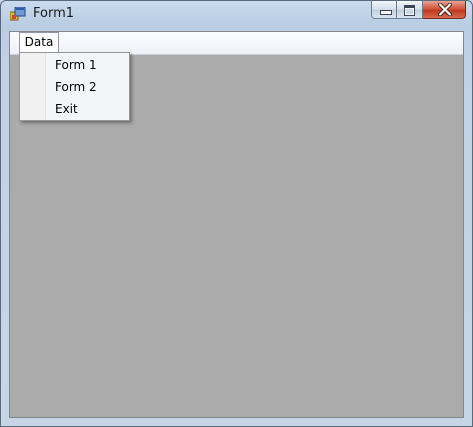  I want to click on minimize-button, so click(384, 10).